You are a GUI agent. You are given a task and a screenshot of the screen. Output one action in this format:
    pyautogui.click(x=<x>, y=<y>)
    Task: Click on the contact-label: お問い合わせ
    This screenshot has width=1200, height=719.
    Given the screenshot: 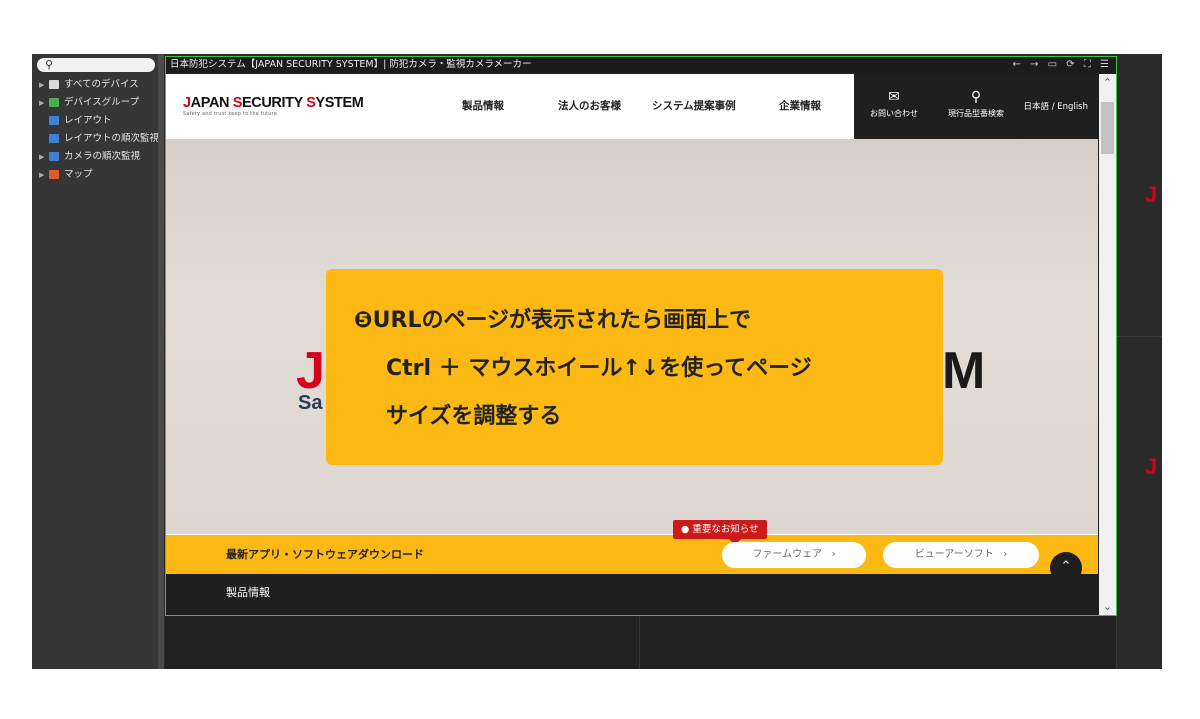 What is the action you would take?
    pyautogui.click(x=894, y=113)
    